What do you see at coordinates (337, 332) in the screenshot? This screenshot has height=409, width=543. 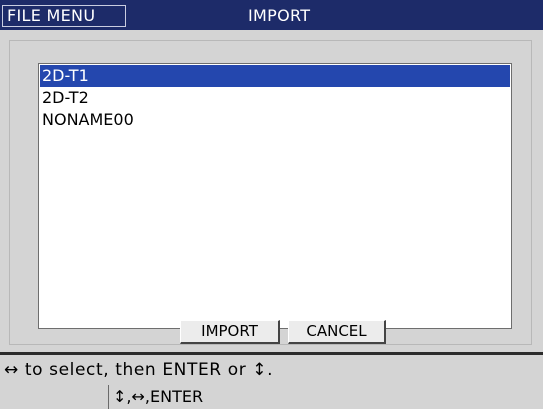 I see `cancel-button: CANCEL` at bounding box center [337, 332].